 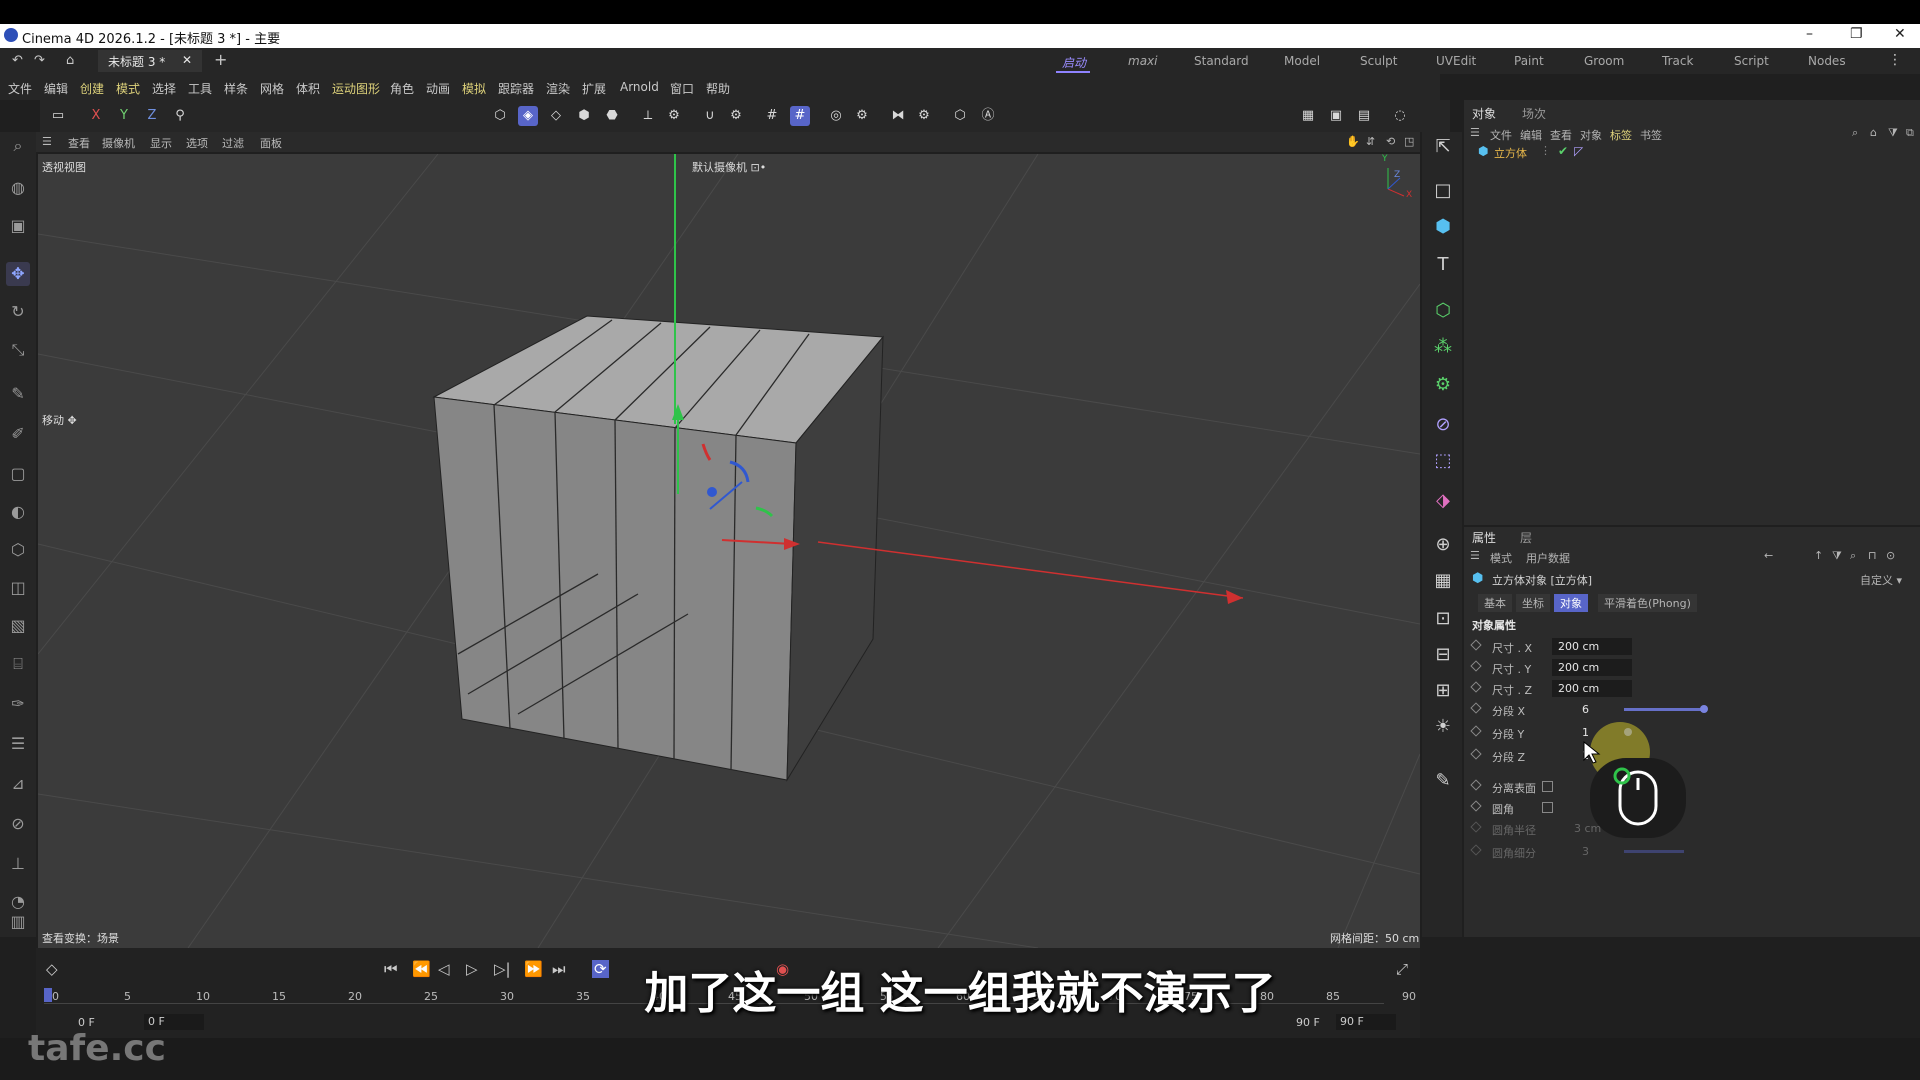 What do you see at coordinates (1484, 113) in the screenshot?
I see `tab-objects: 对象` at bounding box center [1484, 113].